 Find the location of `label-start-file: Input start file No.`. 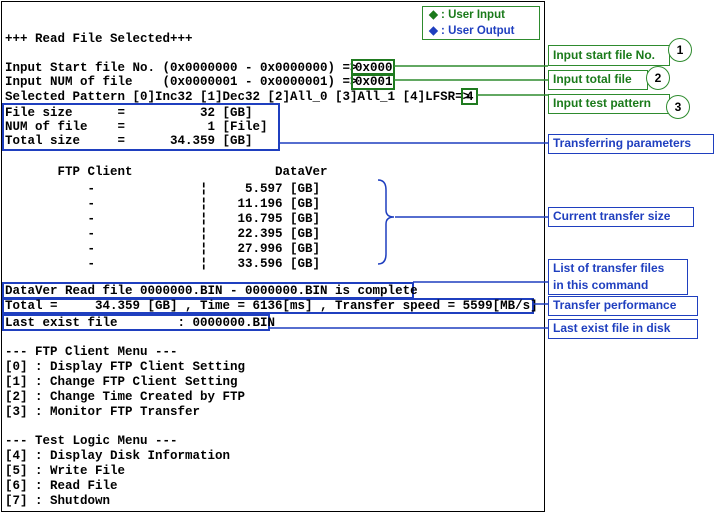

label-start-file: Input start file No. is located at coordinates (609, 55).